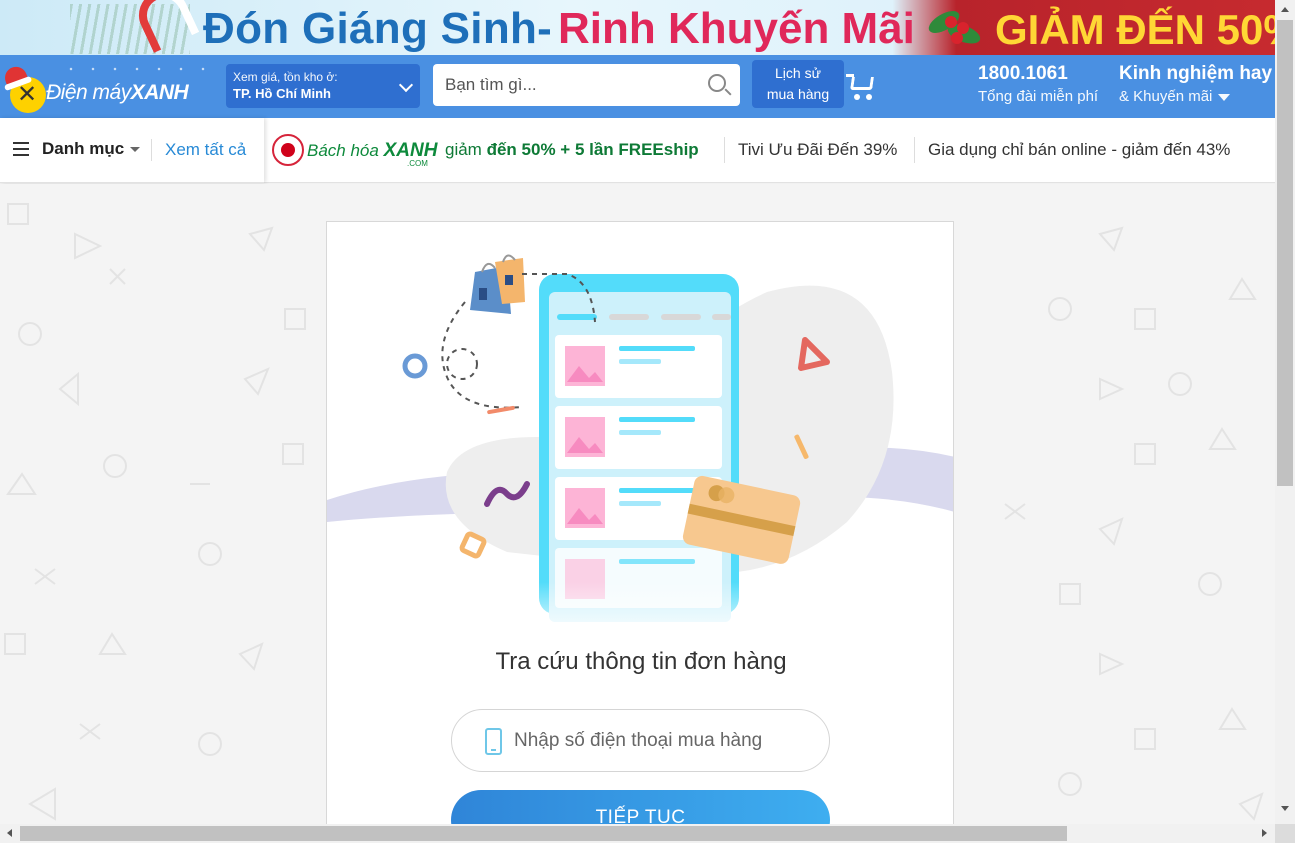  I want to click on location-value: TP. Hồ Chí Minh, so click(282, 93).